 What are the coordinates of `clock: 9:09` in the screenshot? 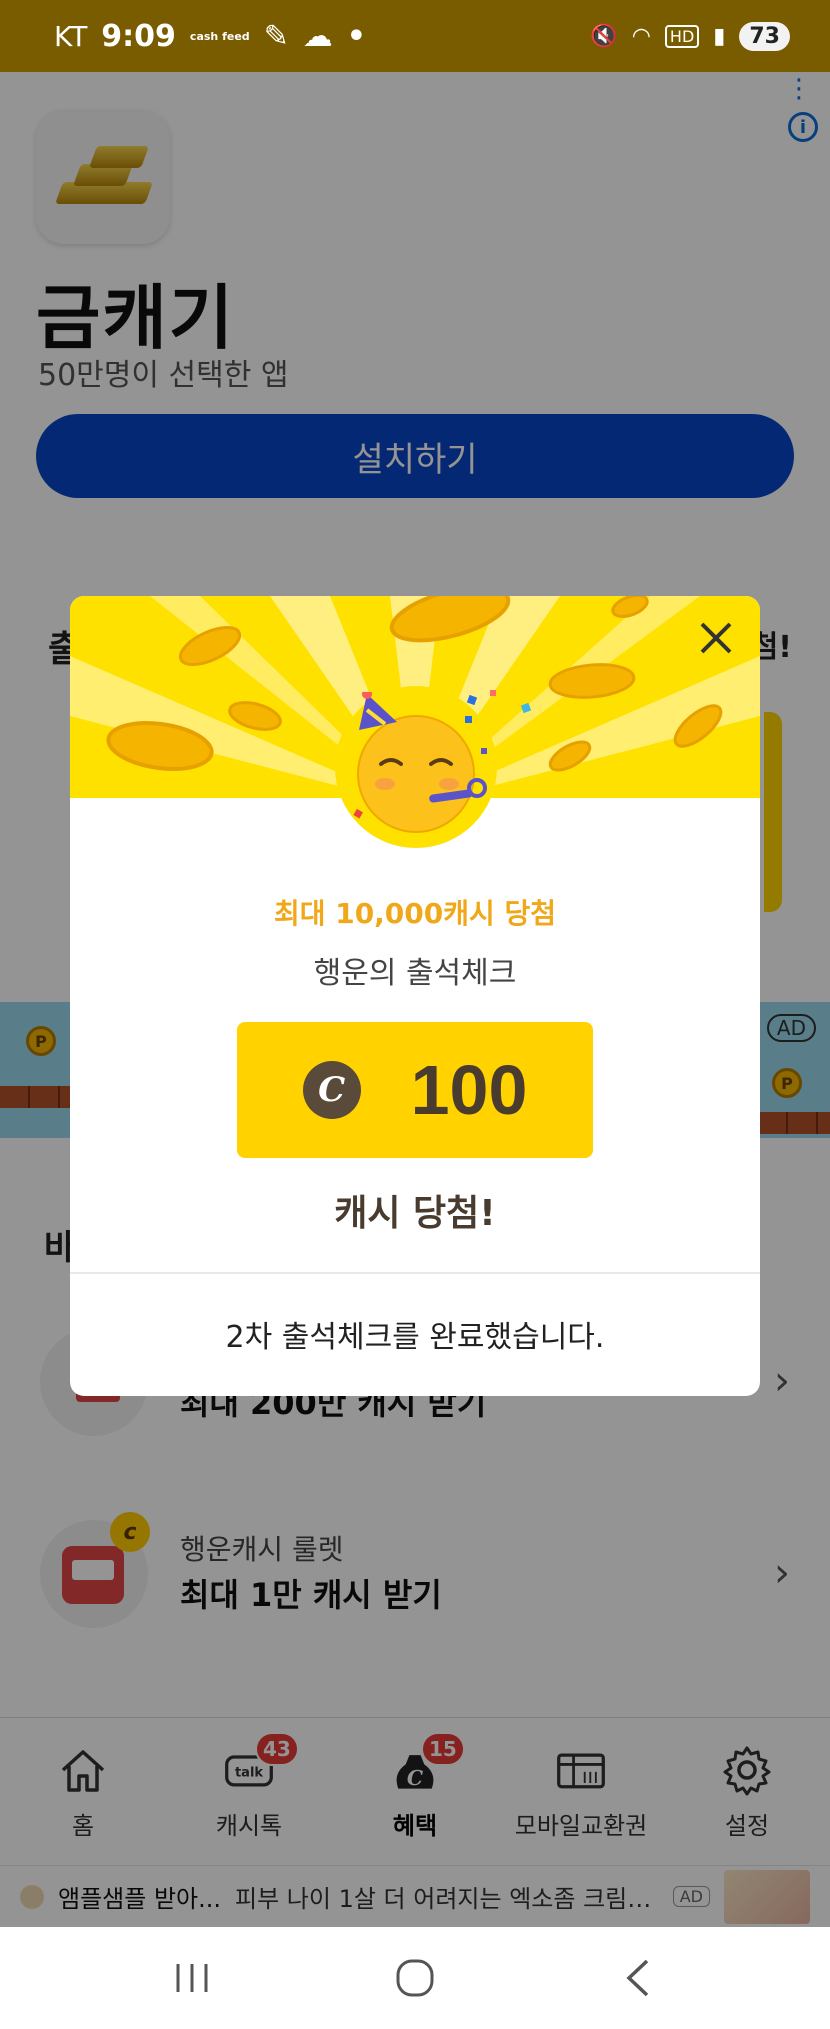 It's located at (138, 36).